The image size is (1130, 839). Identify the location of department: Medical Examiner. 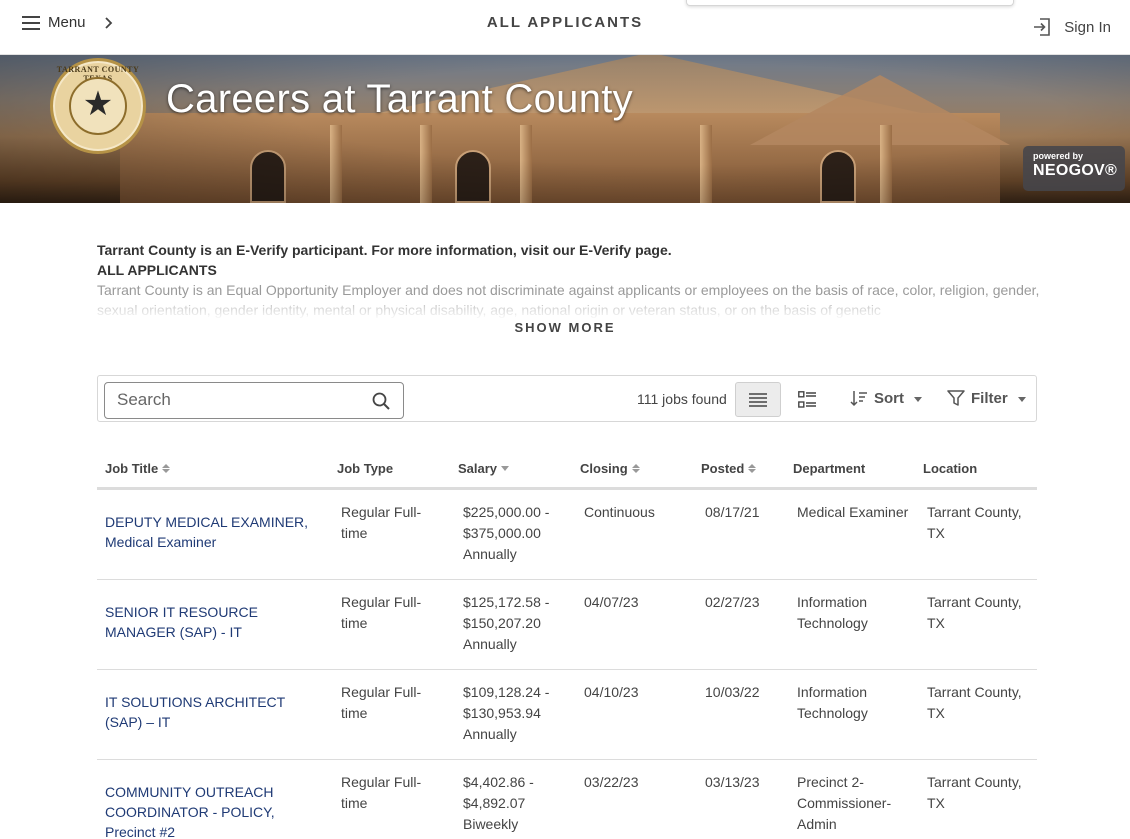
(853, 512).